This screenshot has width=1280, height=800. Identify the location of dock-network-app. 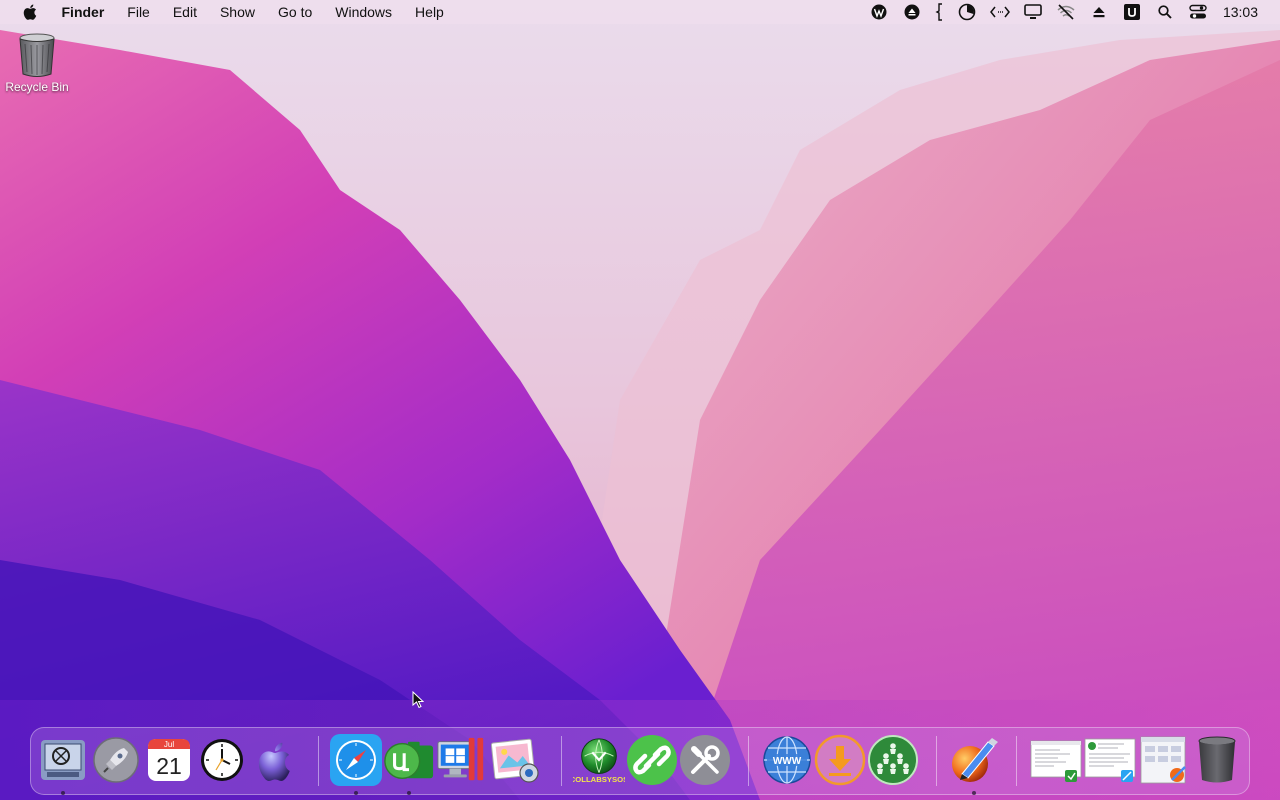
(893, 760).